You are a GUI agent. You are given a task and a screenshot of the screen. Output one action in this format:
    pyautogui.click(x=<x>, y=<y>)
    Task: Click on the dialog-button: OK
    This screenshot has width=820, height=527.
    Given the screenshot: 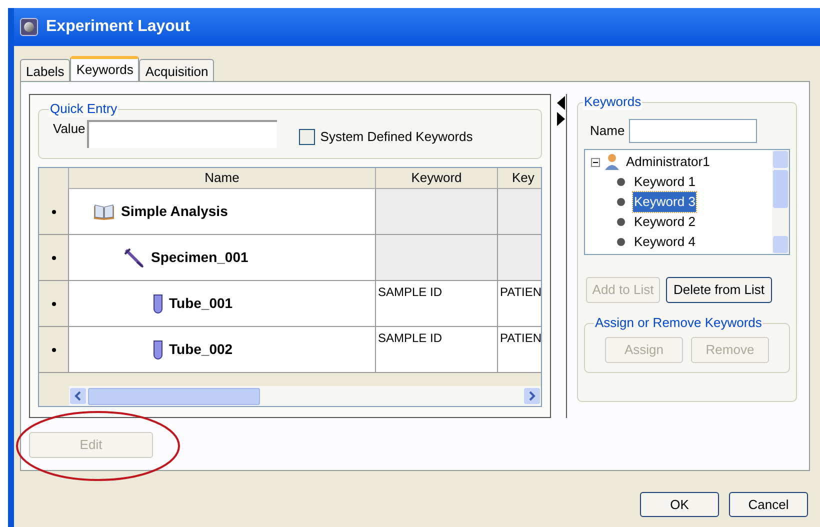 What is the action you would take?
    pyautogui.click(x=679, y=504)
    